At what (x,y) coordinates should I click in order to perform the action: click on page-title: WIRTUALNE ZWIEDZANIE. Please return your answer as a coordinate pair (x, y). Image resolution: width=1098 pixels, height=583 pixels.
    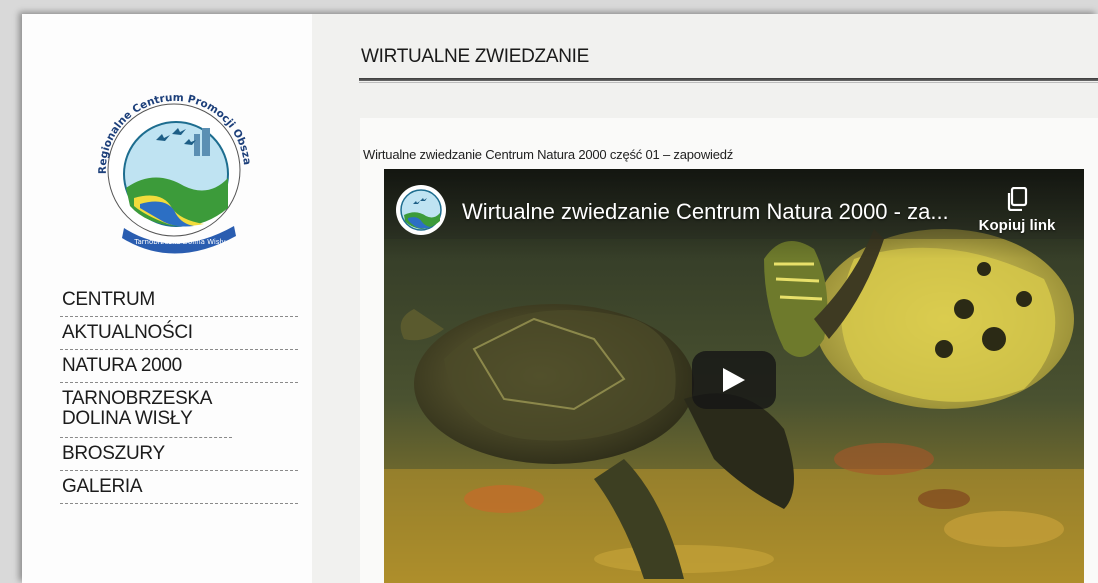
    Looking at the image, I should click on (475, 56).